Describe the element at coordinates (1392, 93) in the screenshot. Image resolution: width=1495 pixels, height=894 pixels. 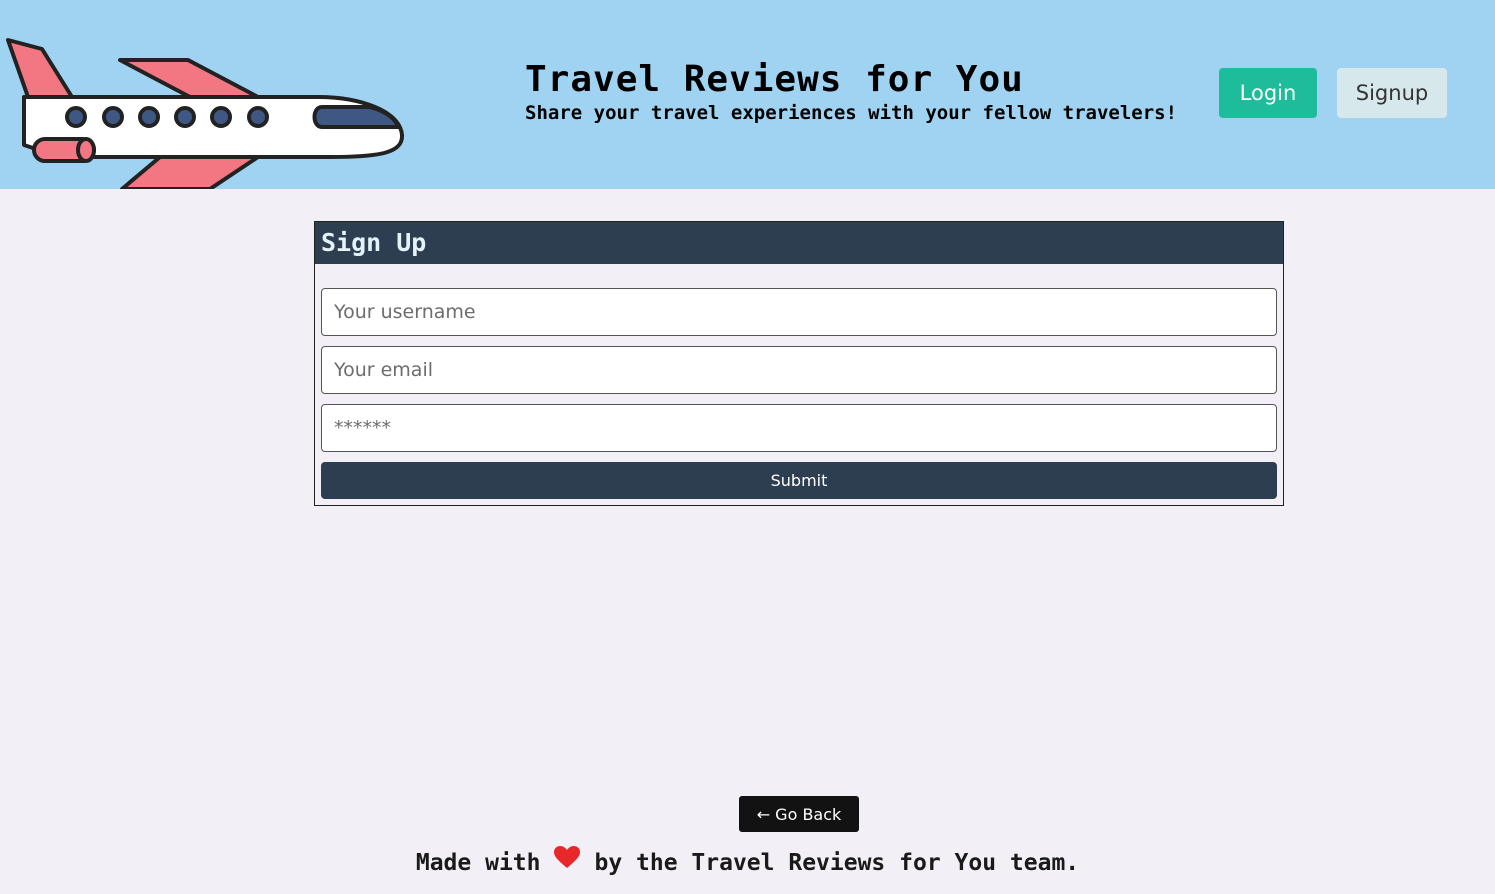
I see `signup-button: Signup` at that location.